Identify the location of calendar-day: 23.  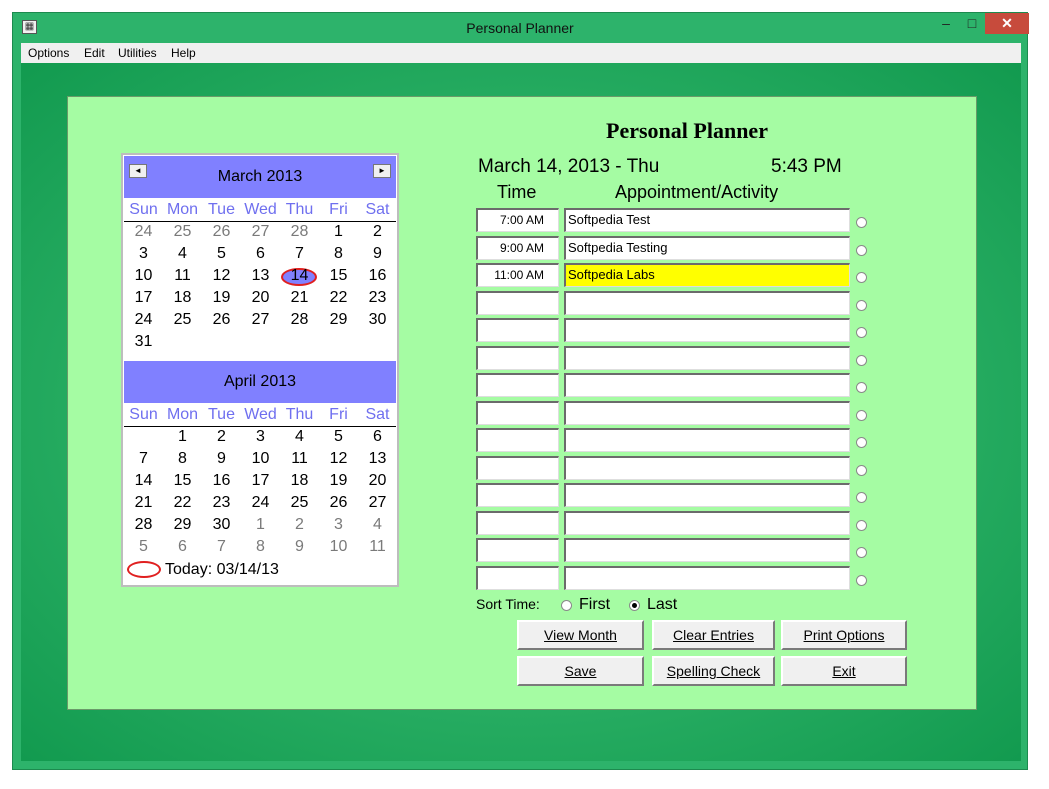
(221, 503).